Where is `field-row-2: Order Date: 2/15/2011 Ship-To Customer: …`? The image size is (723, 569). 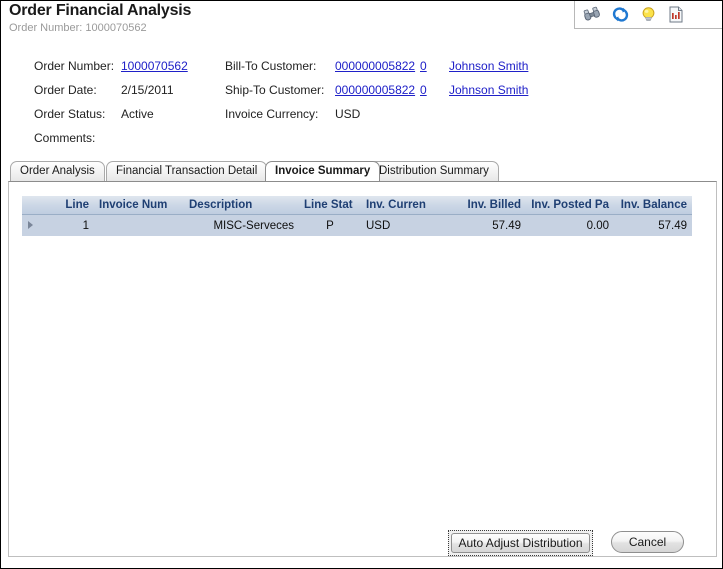
field-row-2: Order Date: 2/15/2011 Ship-To Customer: … is located at coordinates (361, 95).